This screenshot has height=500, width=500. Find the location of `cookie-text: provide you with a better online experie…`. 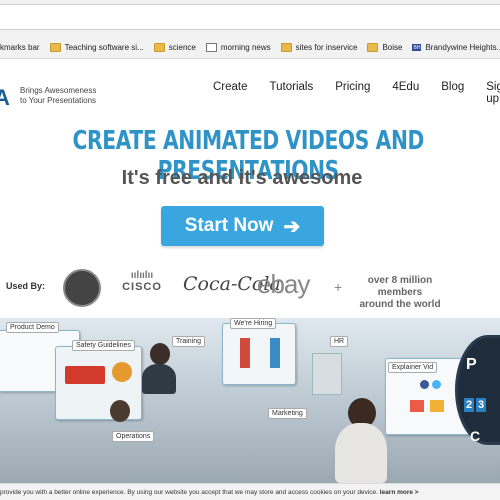

cookie-text: provide you with a better online experie… is located at coordinates (189, 492).